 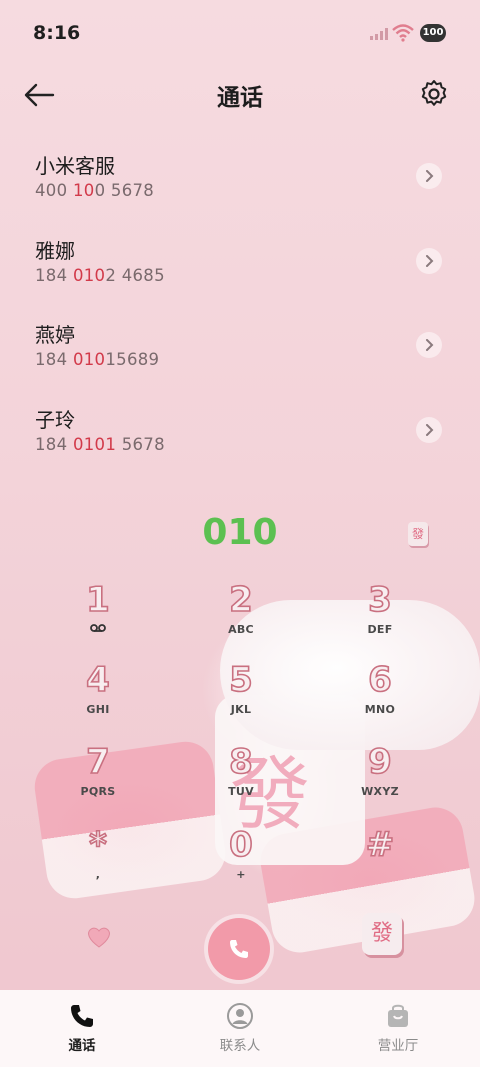 I want to click on tab-label: 联系人, so click(x=240, y=1046).